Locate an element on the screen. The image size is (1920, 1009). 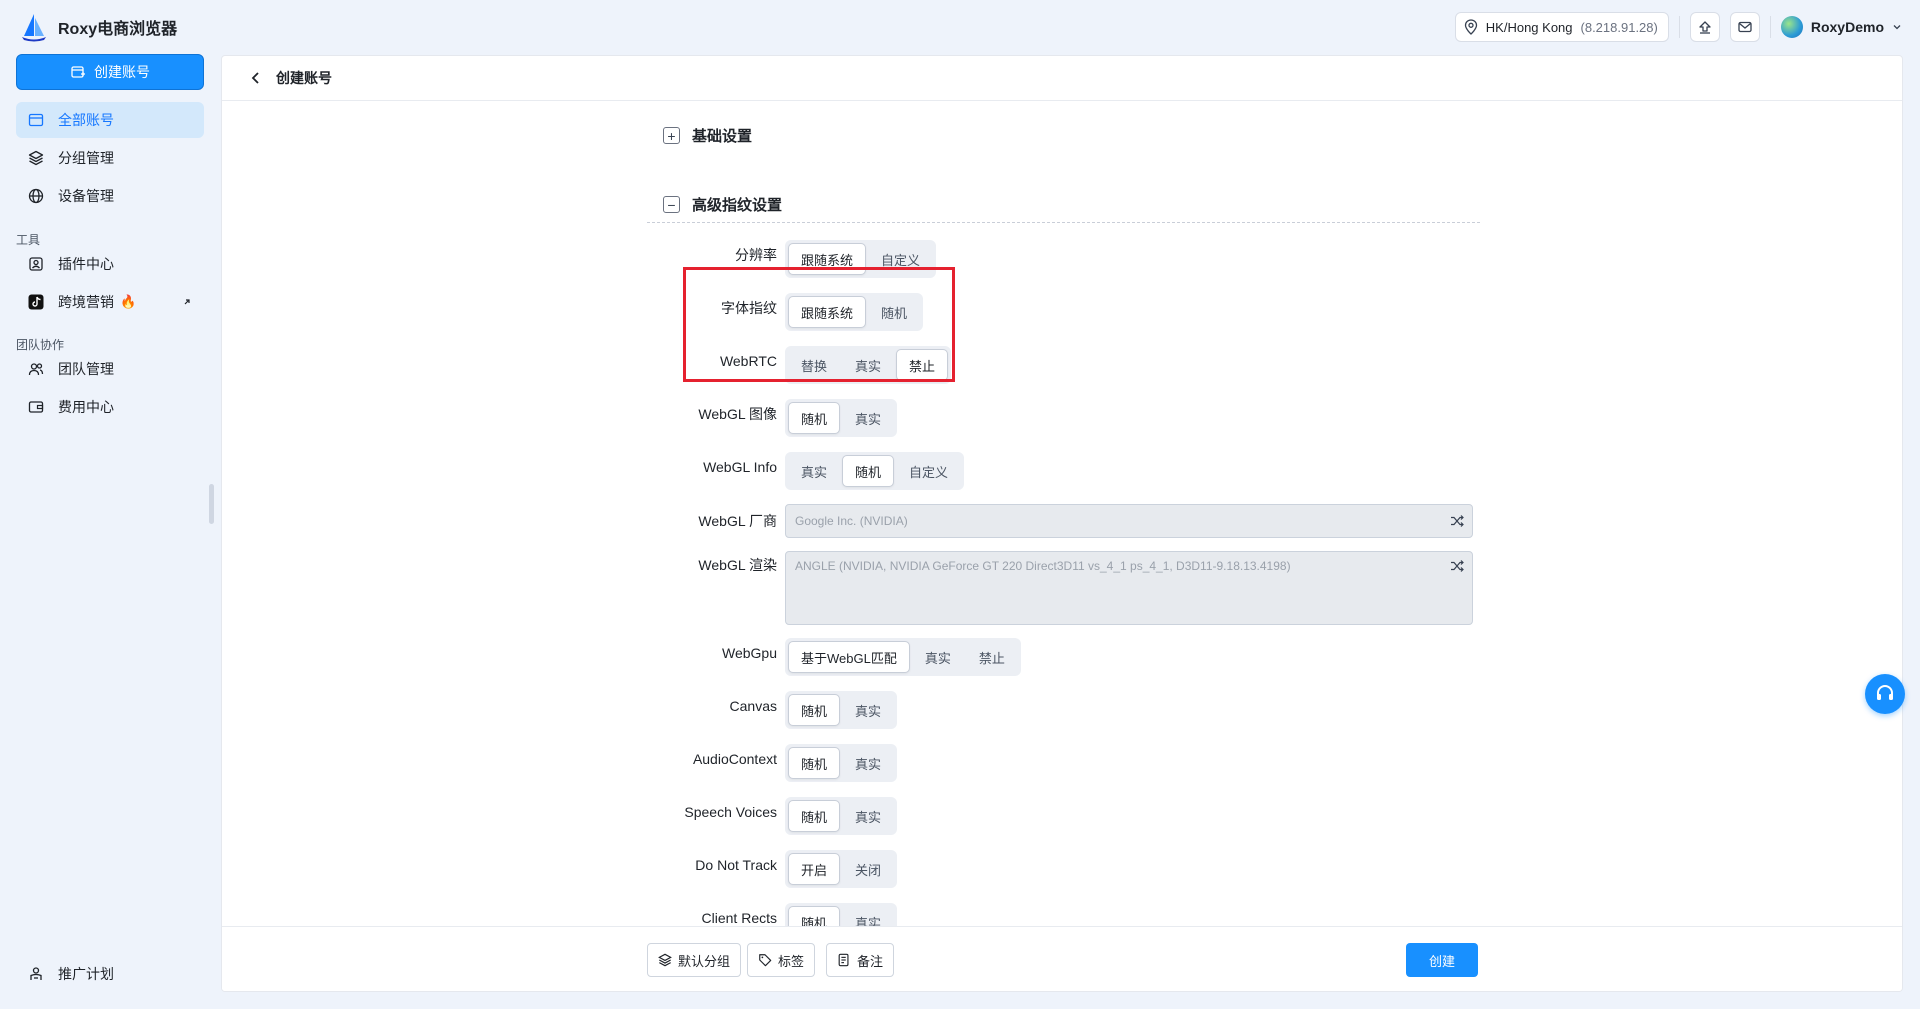
canvas-segmented-control: 随机 真实 is located at coordinates (841, 710).